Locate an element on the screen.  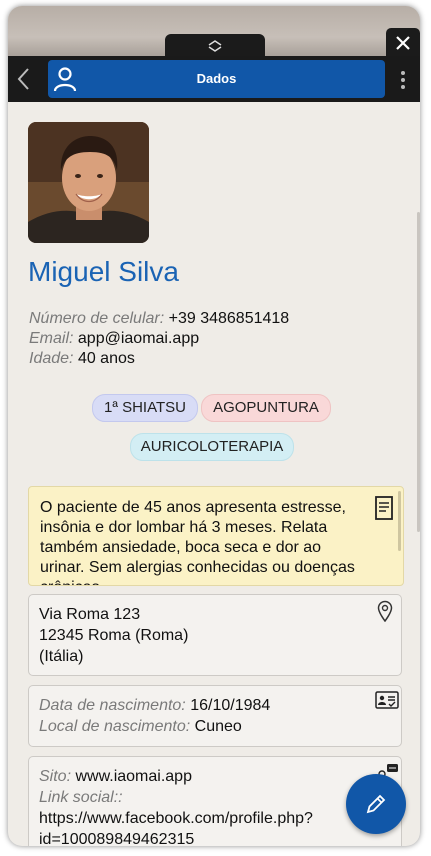
address-line3: (Itália) is located at coordinates (61, 656).